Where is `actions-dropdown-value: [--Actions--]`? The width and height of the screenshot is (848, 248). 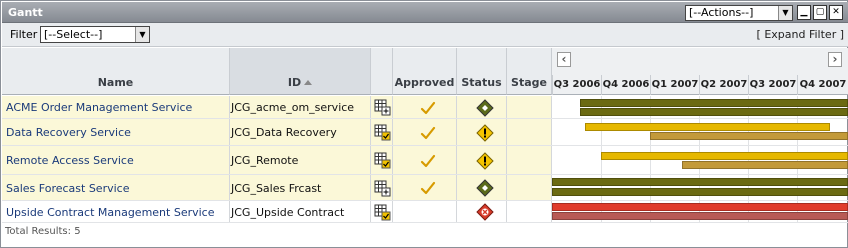 actions-dropdown-value: [--Actions--] is located at coordinates (721, 12).